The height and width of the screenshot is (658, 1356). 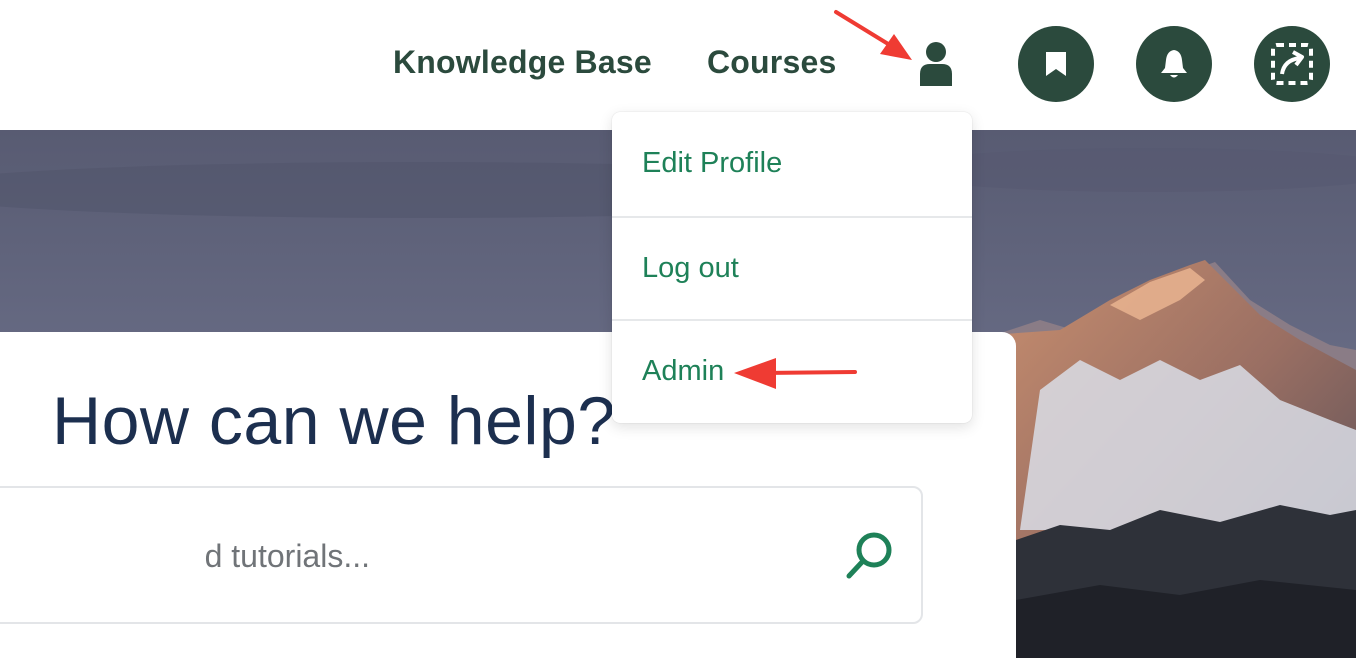 I want to click on help-heading: How can we help?, so click(x=334, y=421).